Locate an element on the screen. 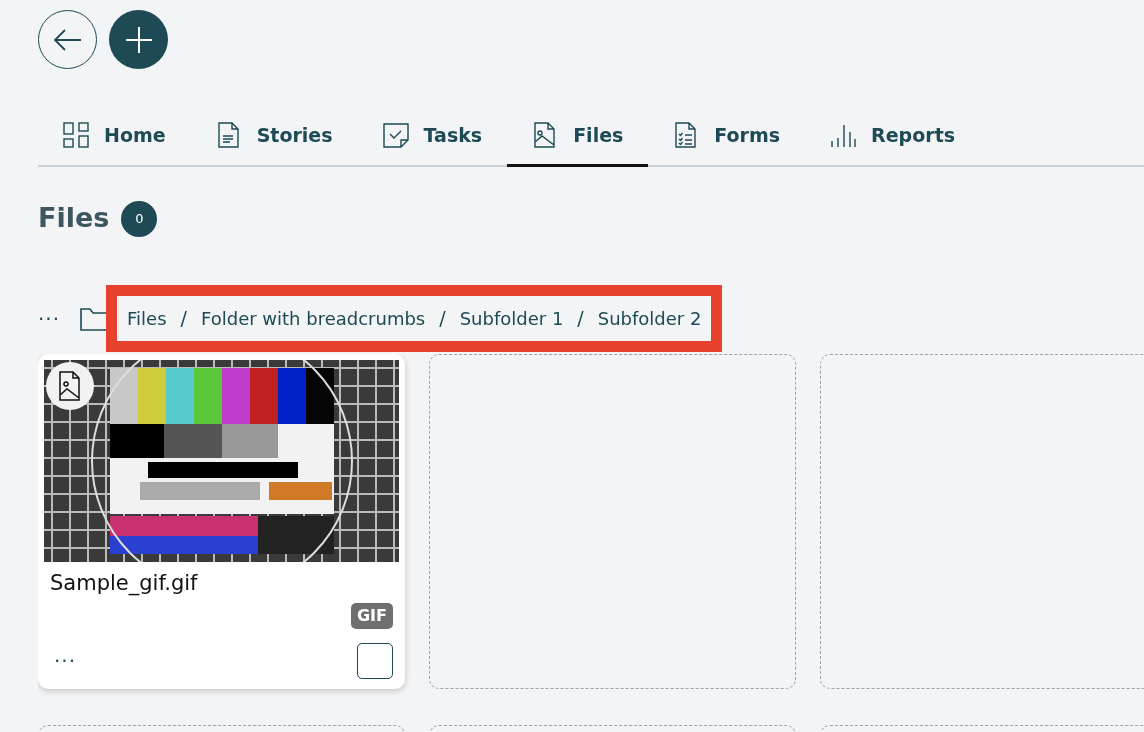 The width and height of the screenshot is (1144, 732). breadcrumb-link: Subfolder 2 is located at coordinates (649, 318).